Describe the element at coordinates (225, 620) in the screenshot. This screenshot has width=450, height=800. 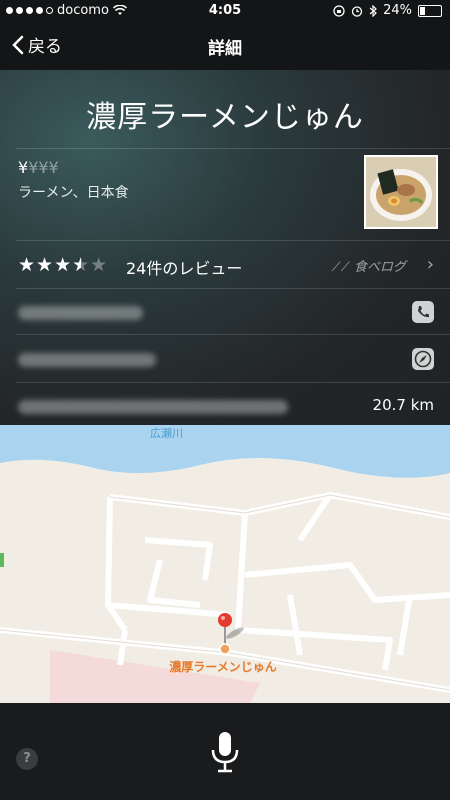
I see `map-pin-icon` at that location.